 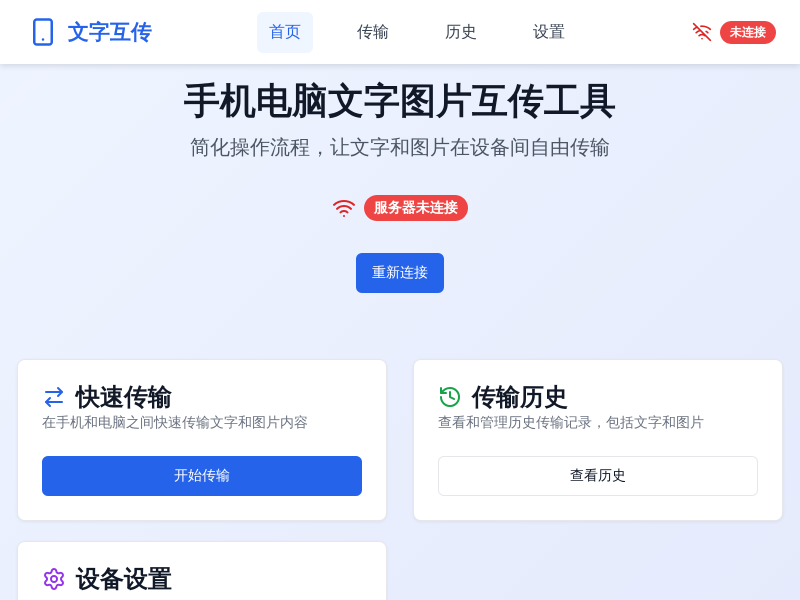 What do you see at coordinates (285, 32) in the screenshot?
I see `nav-tab: 首页` at bounding box center [285, 32].